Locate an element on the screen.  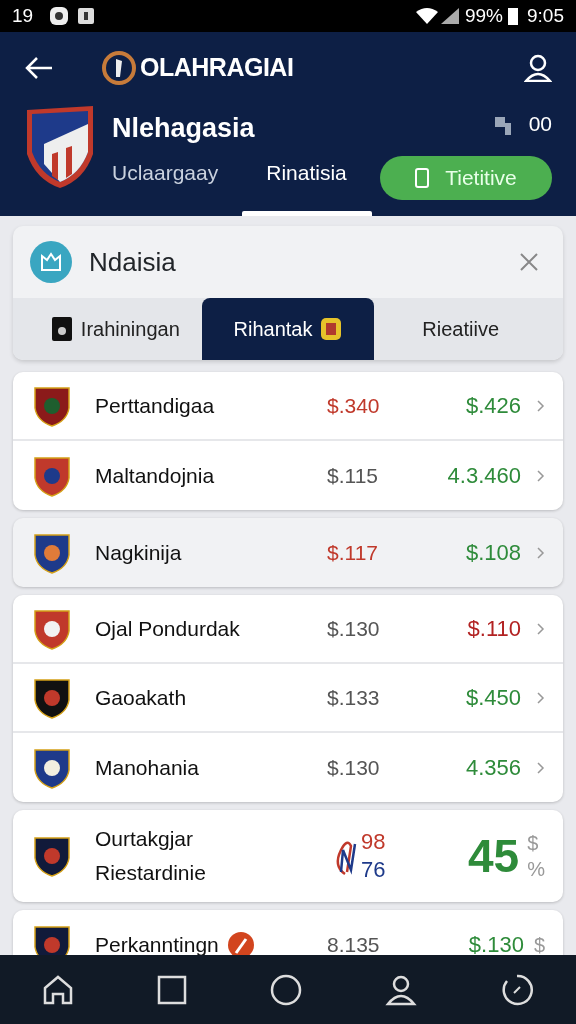
home-icon is located at coordinates (57, 989).